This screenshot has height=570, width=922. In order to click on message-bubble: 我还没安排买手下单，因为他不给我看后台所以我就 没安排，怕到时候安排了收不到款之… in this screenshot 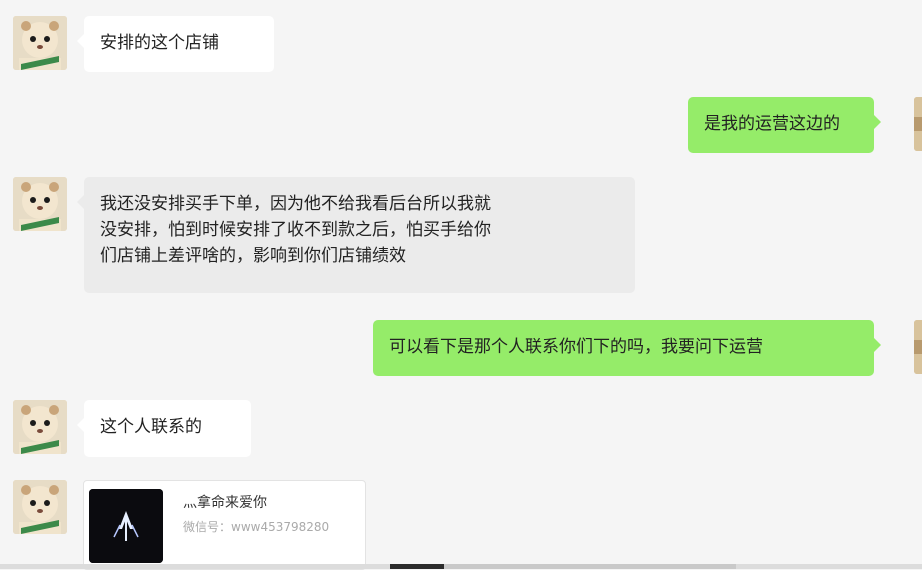, I will do `click(356, 235)`.